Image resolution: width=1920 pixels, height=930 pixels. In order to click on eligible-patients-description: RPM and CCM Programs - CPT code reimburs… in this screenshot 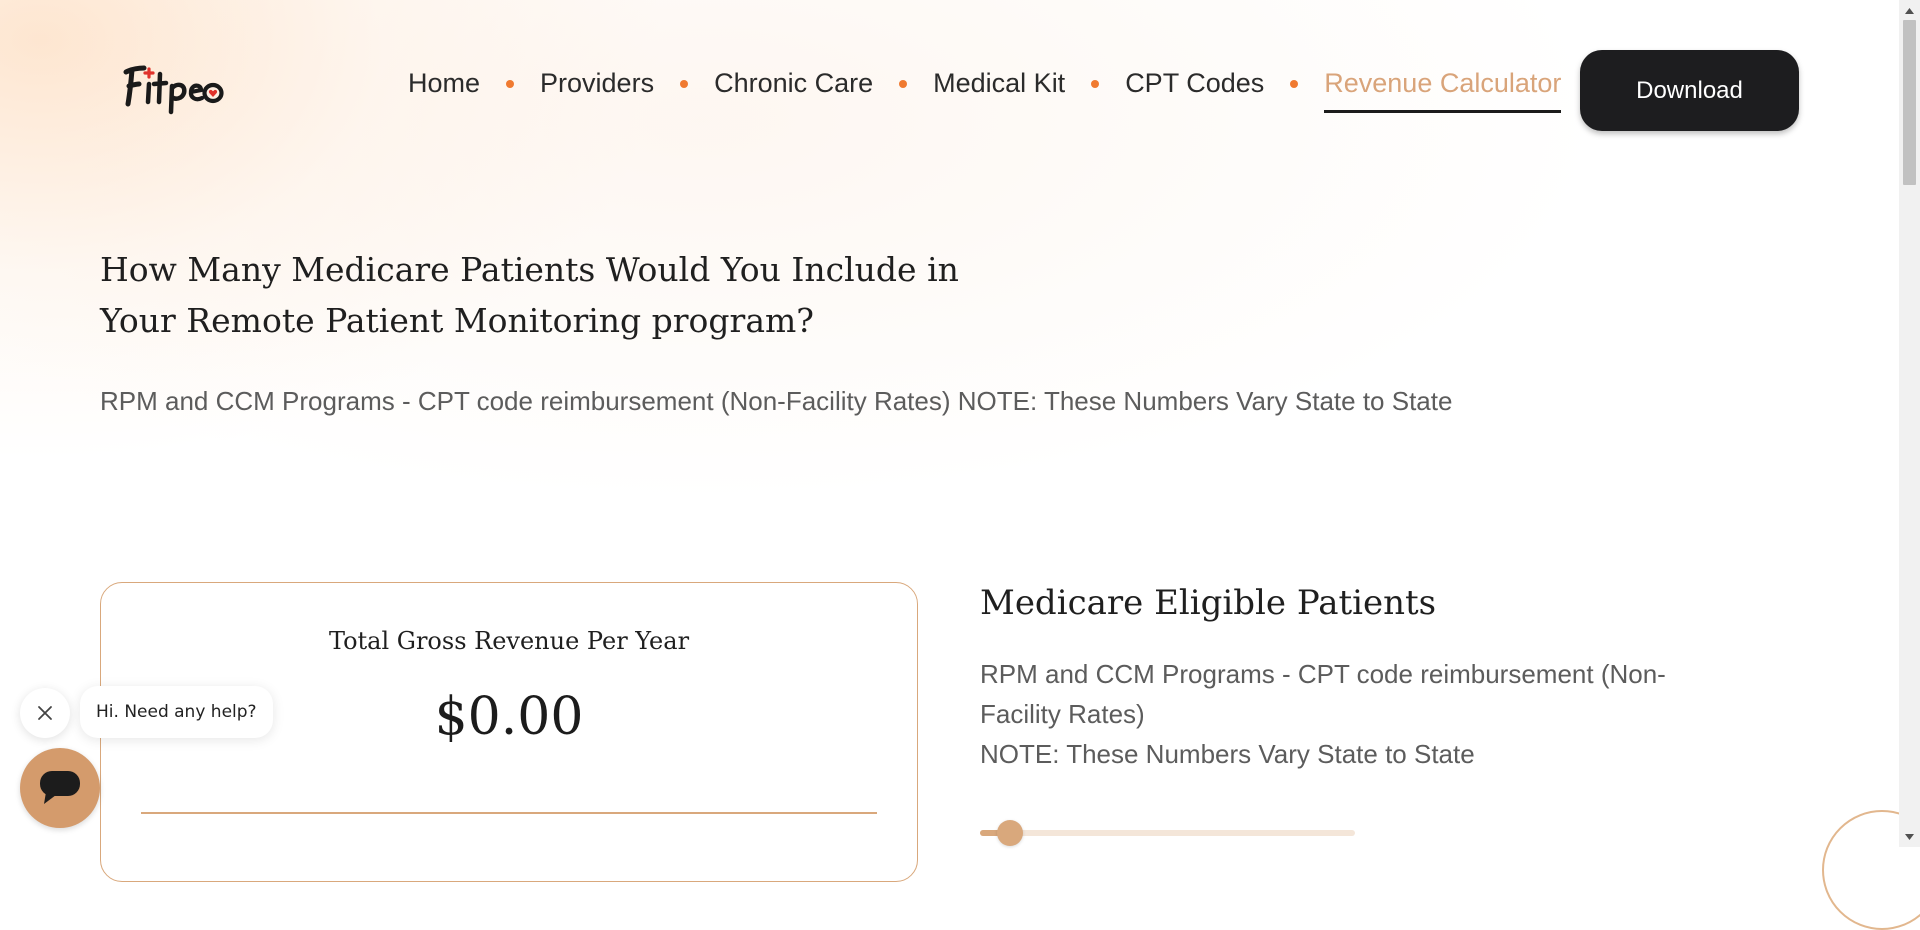, I will do `click(1365, 714)`.